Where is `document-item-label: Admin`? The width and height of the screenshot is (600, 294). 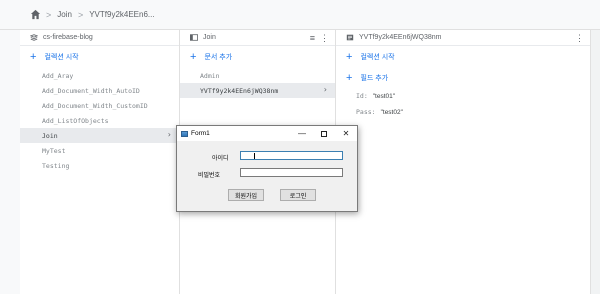 document-item-label: Admin is located at coordinates (210, 75).